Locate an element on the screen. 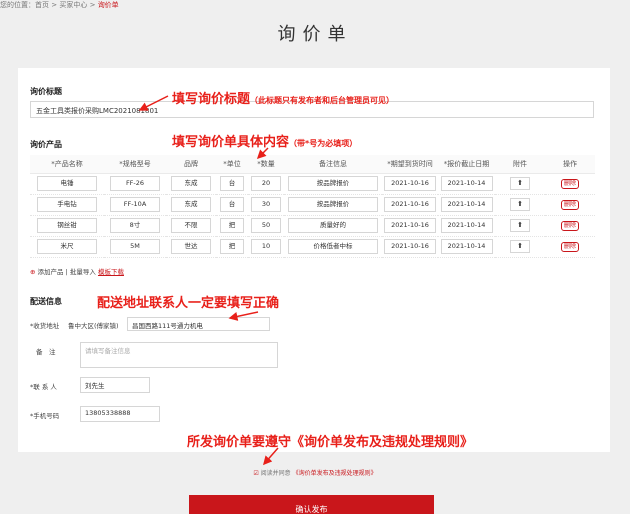 This screenshot has height=514, width=630. column-header-qty: *数量 is located at coordinates (266, 164).